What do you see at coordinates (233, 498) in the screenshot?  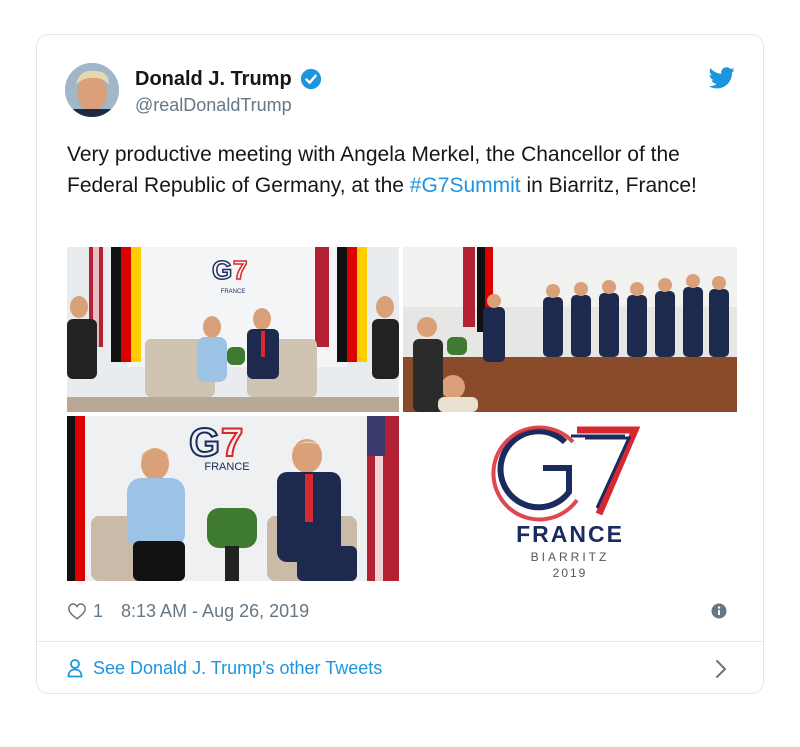 I see `photo-3: G 7 FRANCE` at bounding box center [233, 498].